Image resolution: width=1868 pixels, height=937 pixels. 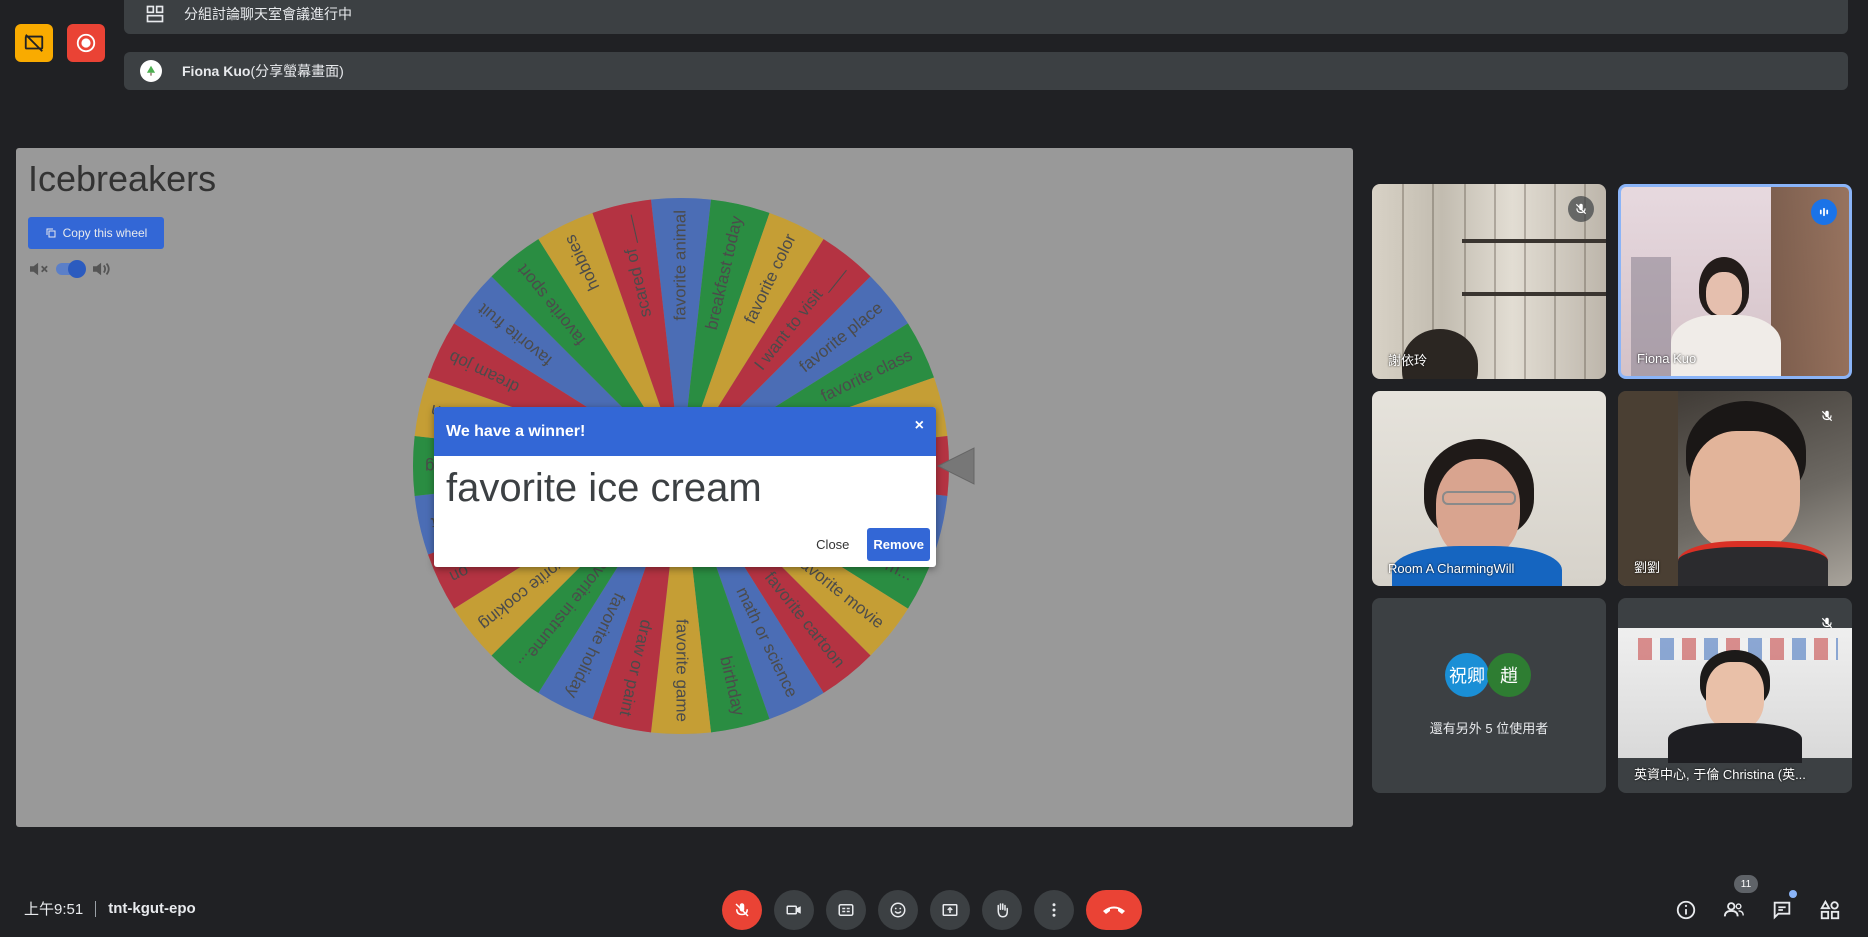 What do you see at coordinates (1509, 675) in the screenshot?
I see `avatar: 趙` at bounding box center [1509, 675].